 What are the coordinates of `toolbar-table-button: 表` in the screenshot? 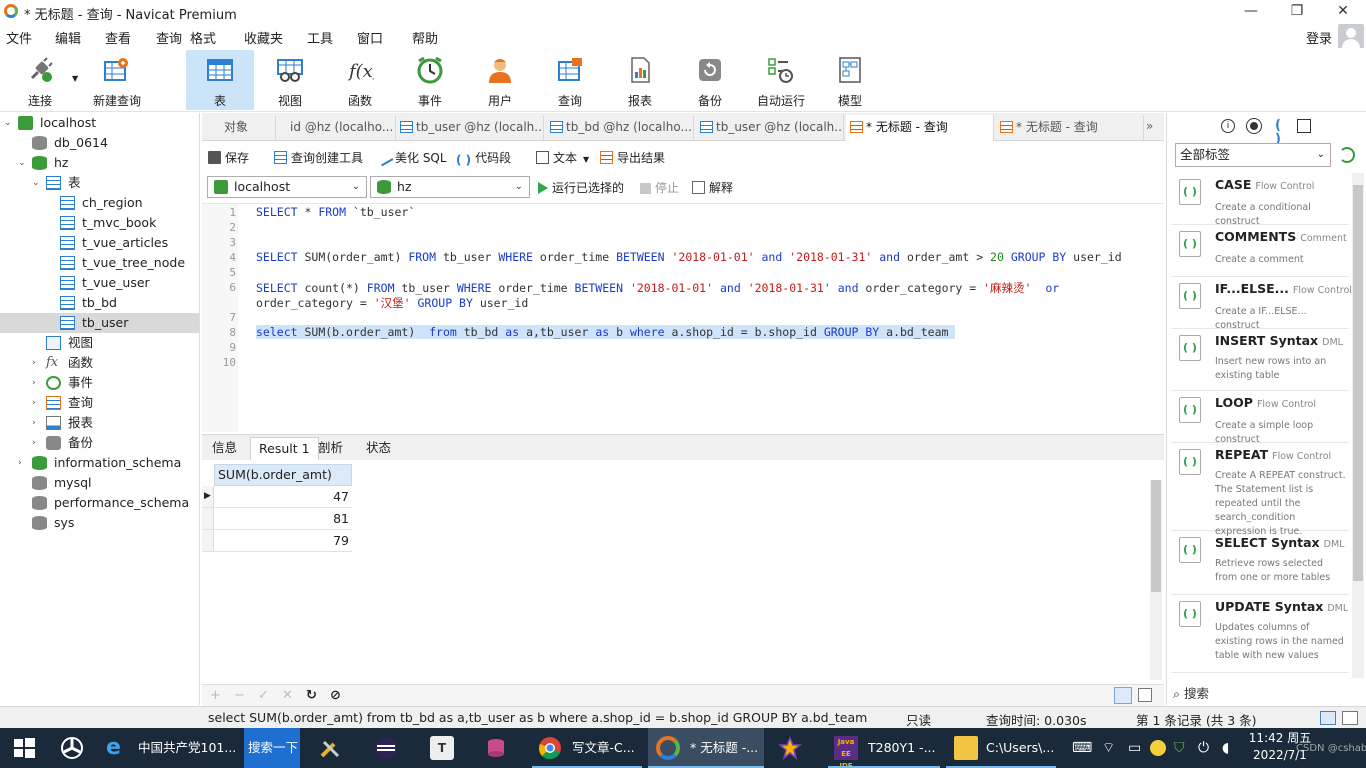 It's located at (220, 80).